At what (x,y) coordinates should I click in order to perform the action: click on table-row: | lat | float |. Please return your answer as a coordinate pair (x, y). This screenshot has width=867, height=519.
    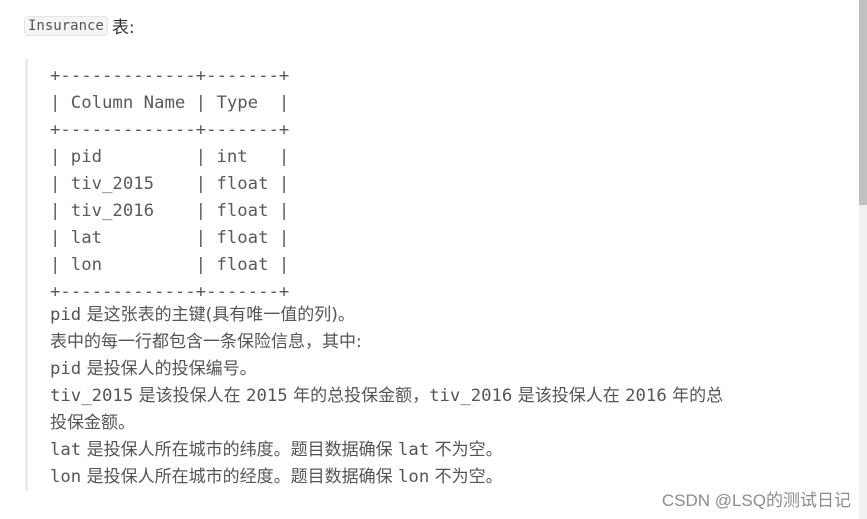
    Looking at the image, I should click on (170, 238).